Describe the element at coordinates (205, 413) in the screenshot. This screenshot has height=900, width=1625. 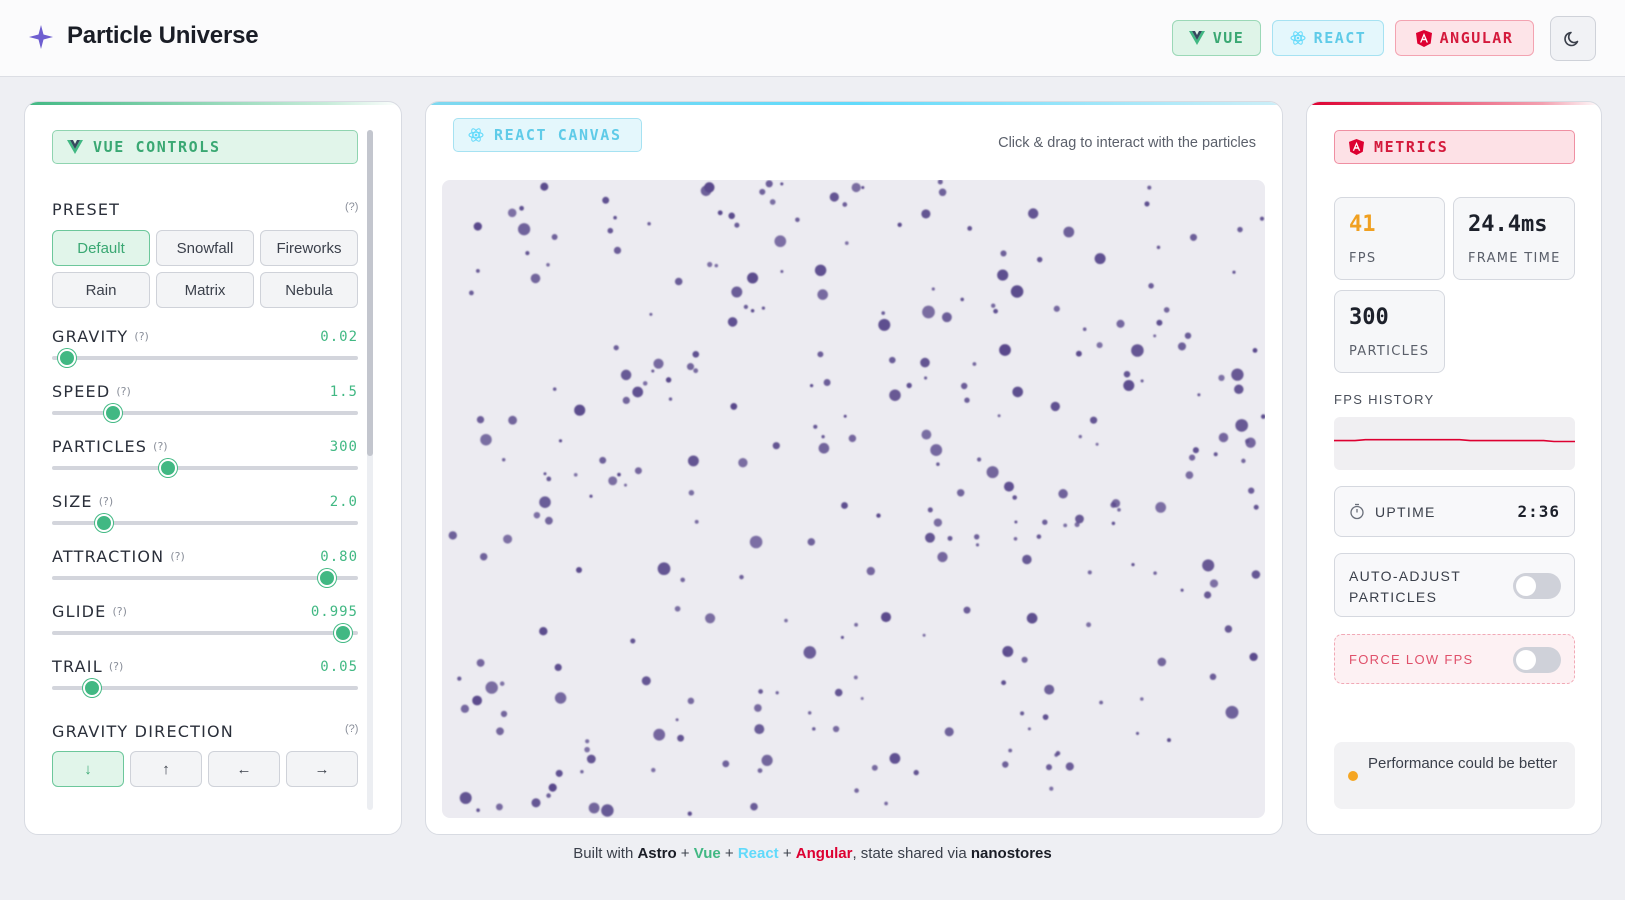
I see `slider-track-speed` at that location.